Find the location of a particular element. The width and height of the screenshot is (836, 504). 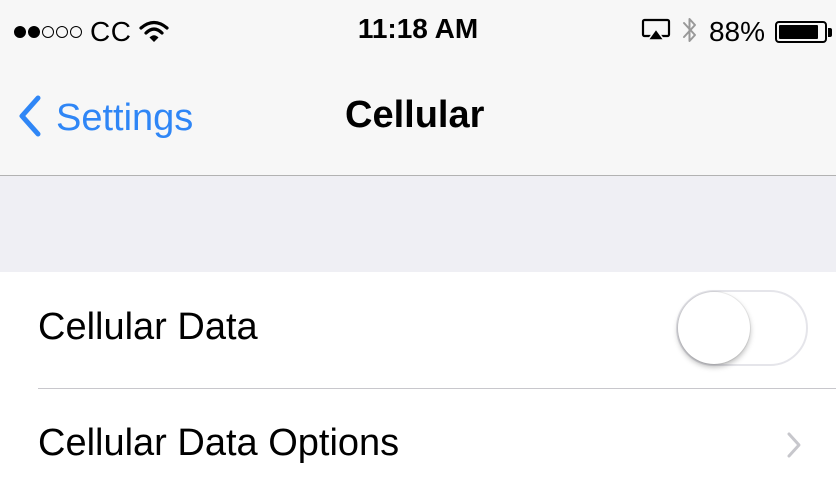

toggle-knob is located at coordinates (714, 328).